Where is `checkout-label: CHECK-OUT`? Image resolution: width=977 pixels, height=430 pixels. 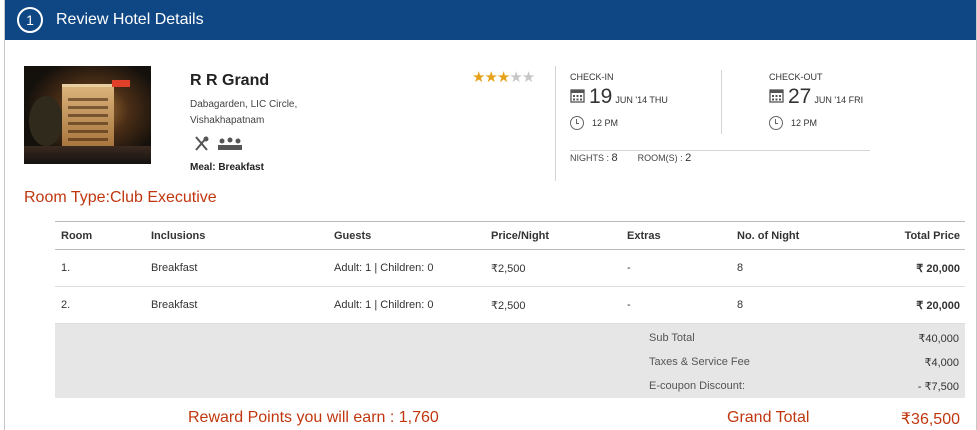 checkout-label: CHECK-OUT is located at coordinates (796, 77).